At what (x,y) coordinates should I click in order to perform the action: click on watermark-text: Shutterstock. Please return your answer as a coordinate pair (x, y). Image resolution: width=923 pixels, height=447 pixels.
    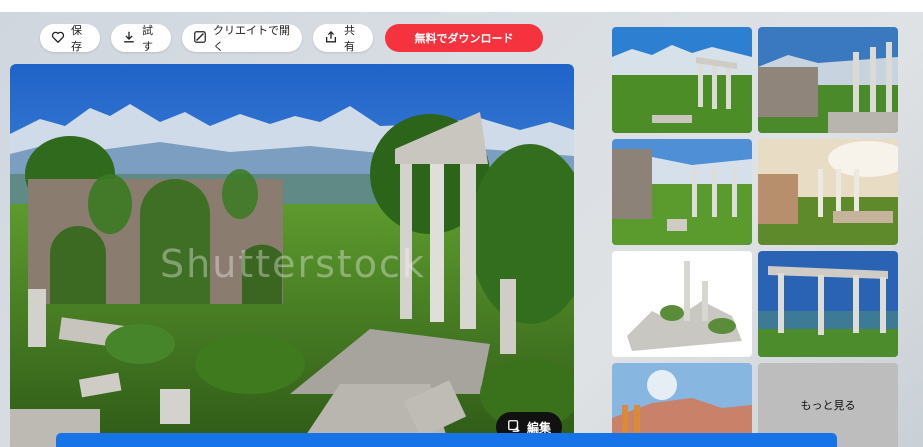
    Looking at the image, I should click on (293, 264).